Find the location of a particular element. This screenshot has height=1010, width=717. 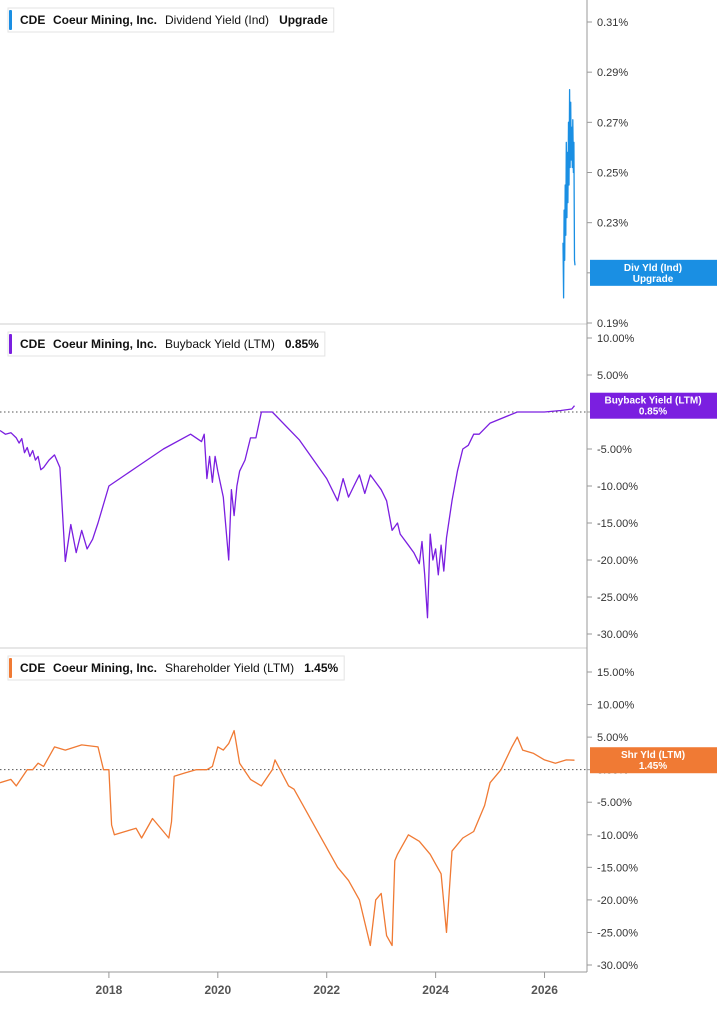

legend-value: 1.45% is located at coordinates (321, 668).